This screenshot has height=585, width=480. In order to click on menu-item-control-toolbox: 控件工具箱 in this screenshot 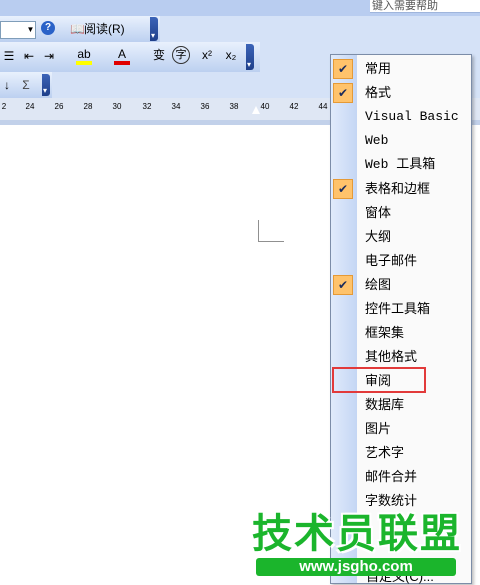, I will do `click(401, 309)`.